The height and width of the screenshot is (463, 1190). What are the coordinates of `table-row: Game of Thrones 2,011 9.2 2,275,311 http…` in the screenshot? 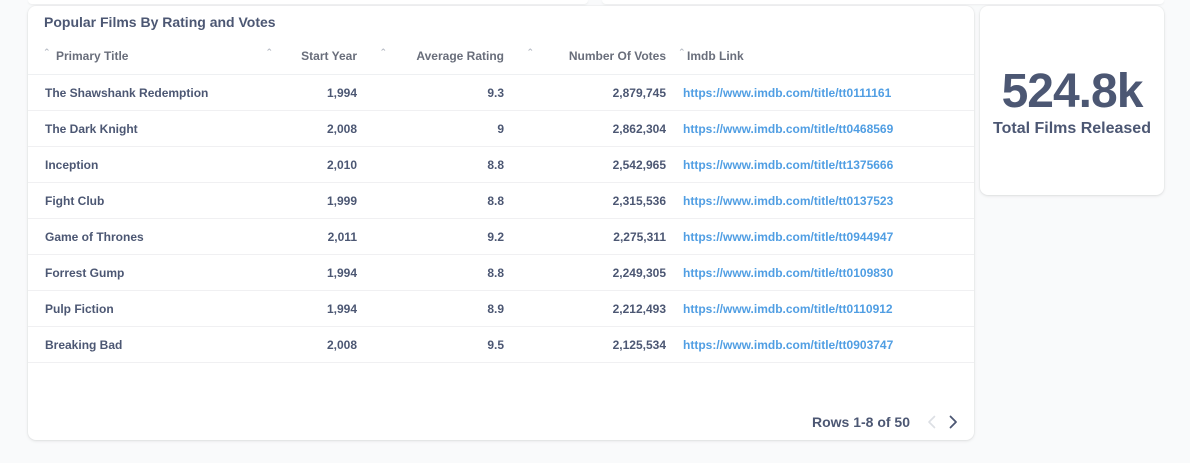 It's located at (501, 236).